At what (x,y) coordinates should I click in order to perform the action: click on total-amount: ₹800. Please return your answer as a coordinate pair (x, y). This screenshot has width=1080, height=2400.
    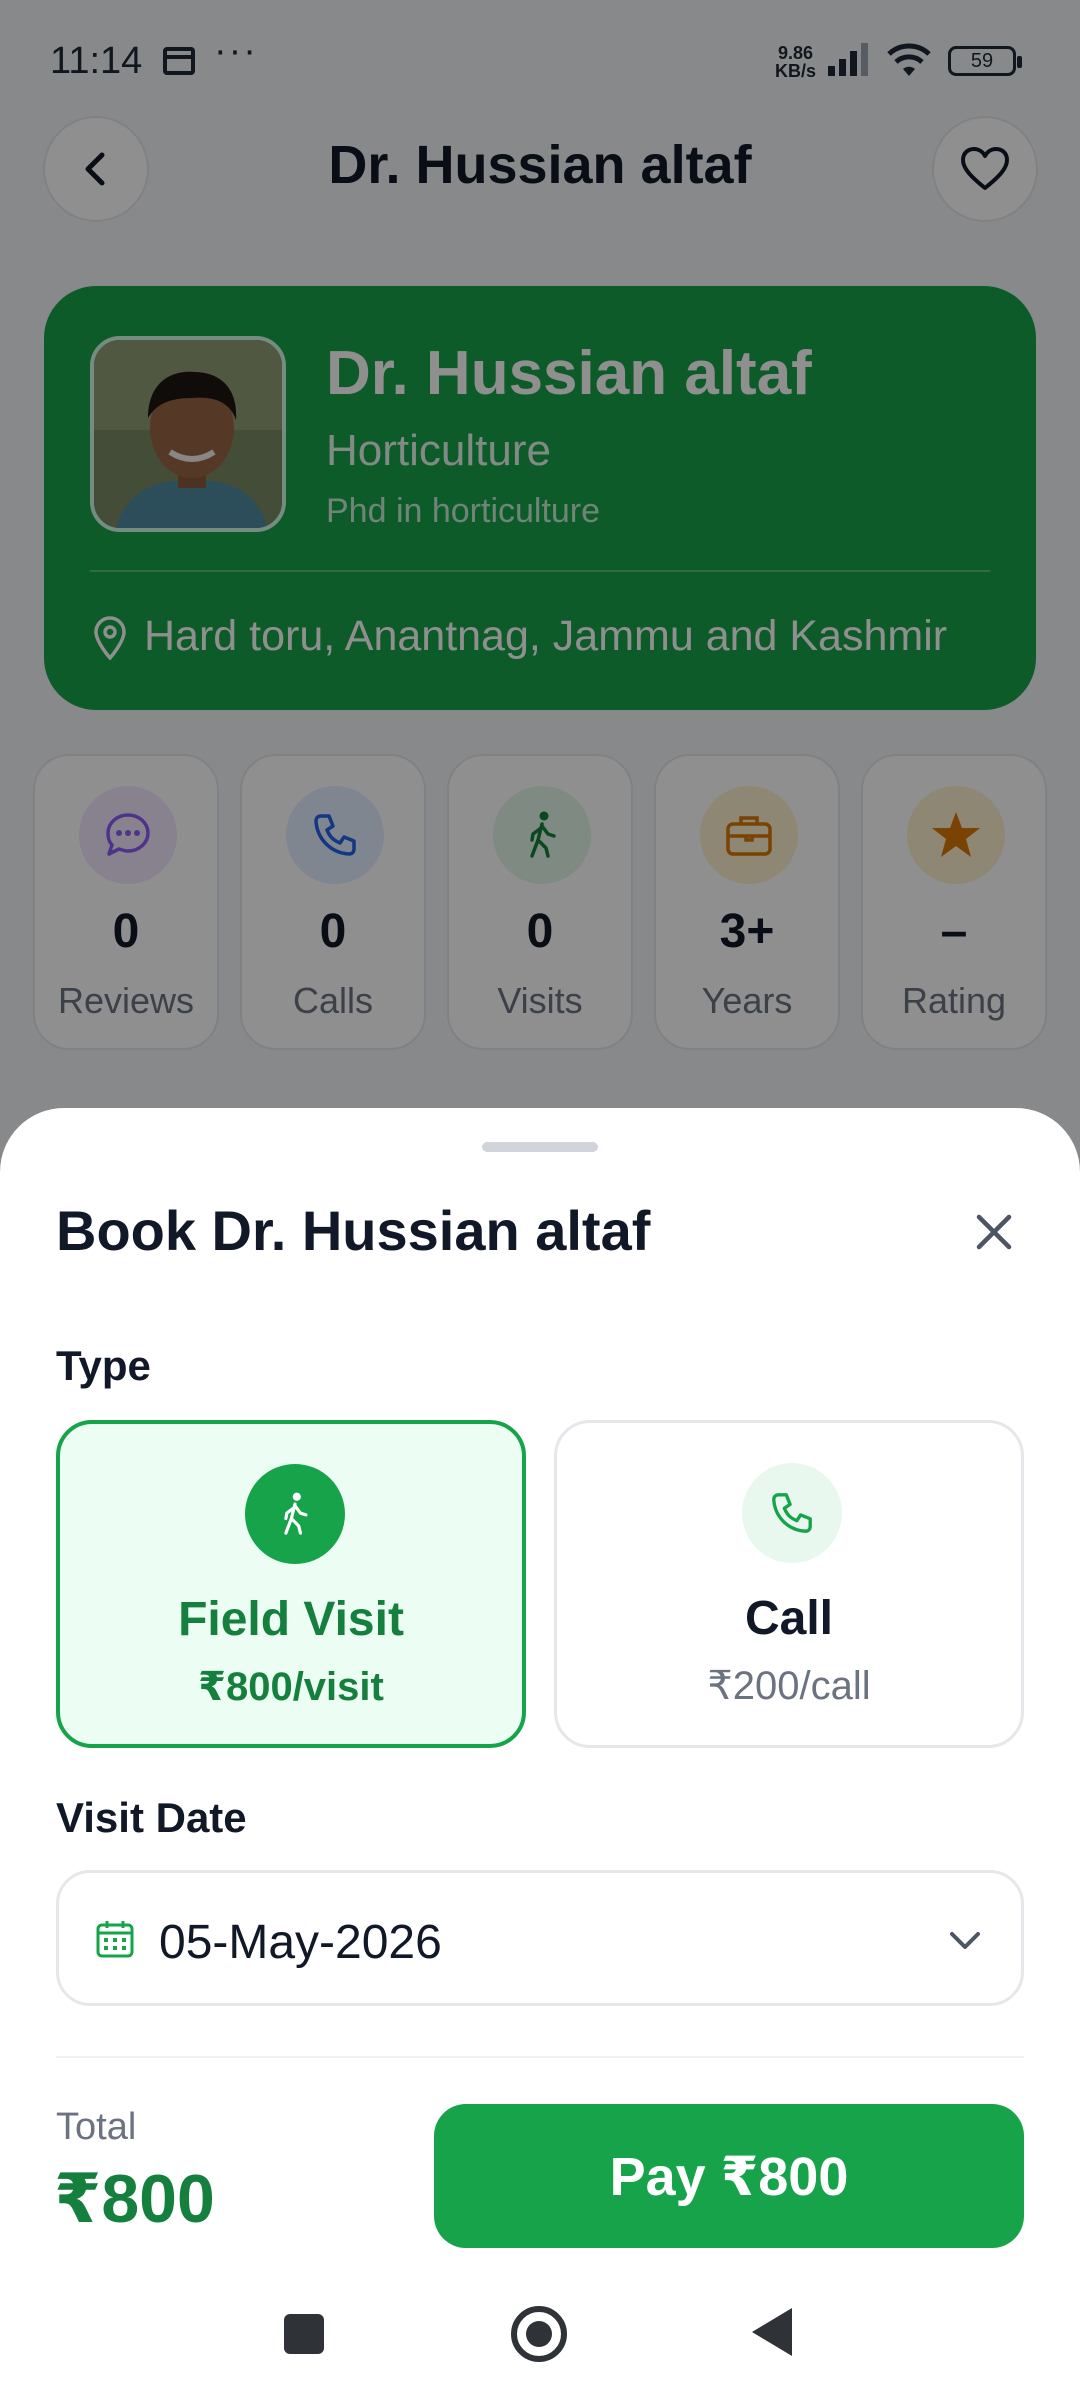
    Looking at the image, I should click on (134, 2199).